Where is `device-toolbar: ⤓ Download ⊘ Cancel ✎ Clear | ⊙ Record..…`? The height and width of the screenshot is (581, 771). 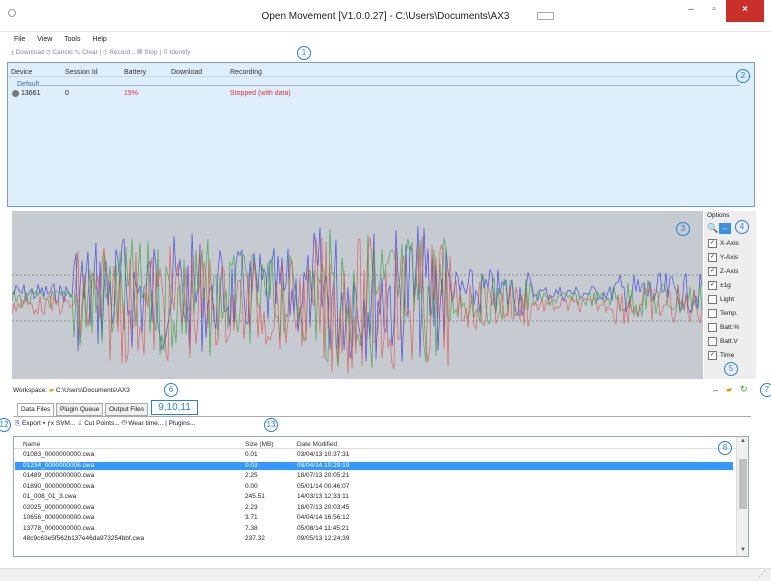 device-toolbar: ⤓ Download ⊘ Cancel ✎ Clear | ⊙ Record..… is located at coordinates (101, 54).